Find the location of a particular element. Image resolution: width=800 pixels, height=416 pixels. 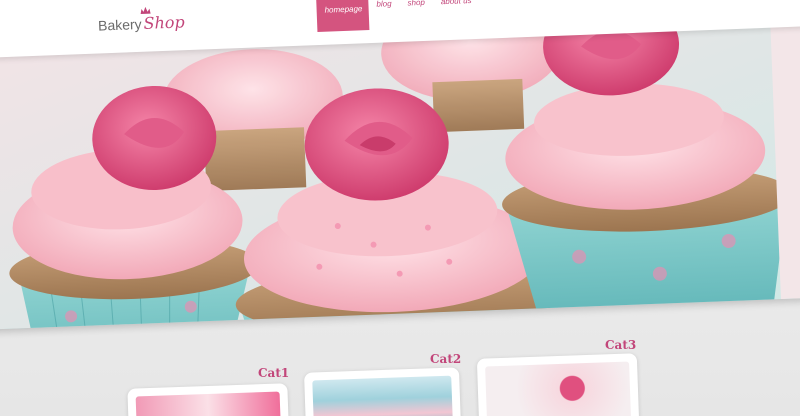

nav-item-homepage: homepage is located at coordinates (343, 16).